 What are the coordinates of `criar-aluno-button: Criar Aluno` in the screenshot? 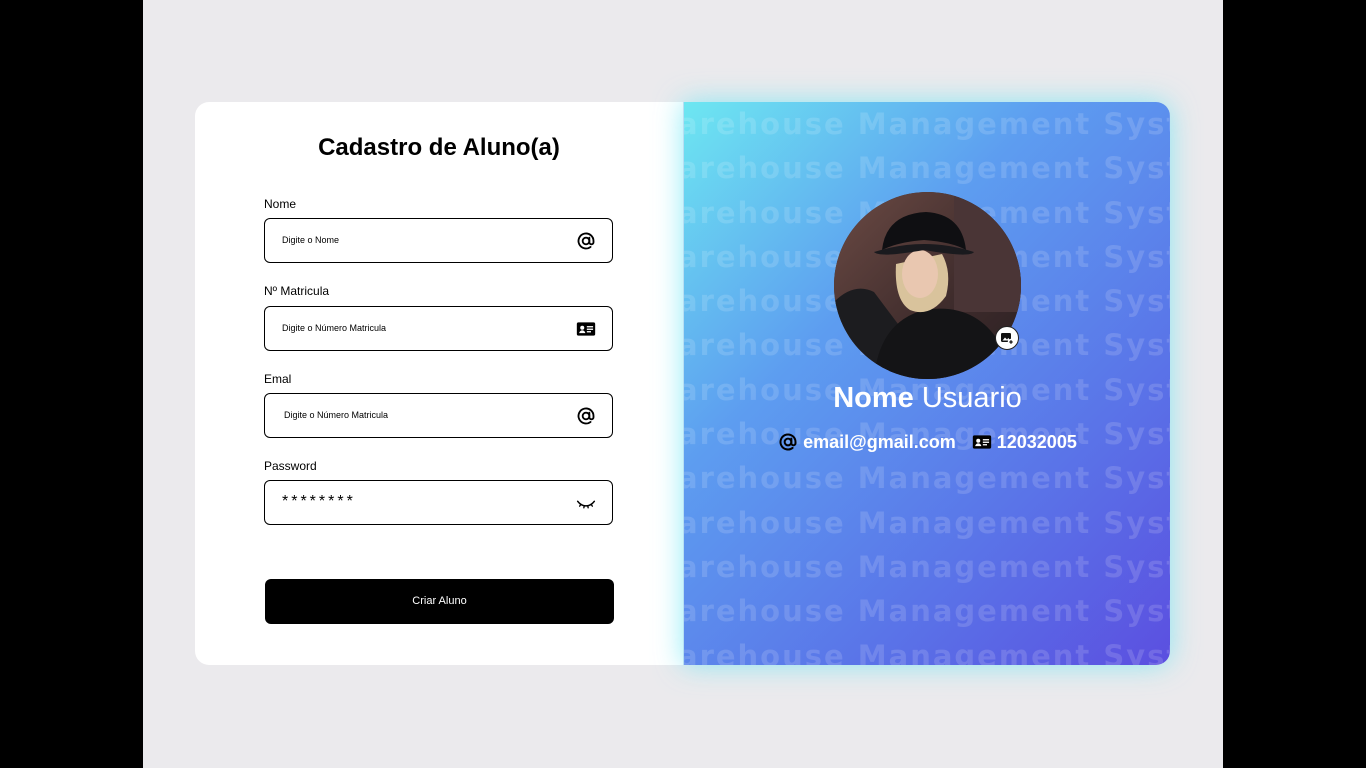 It's located at (439, 601).